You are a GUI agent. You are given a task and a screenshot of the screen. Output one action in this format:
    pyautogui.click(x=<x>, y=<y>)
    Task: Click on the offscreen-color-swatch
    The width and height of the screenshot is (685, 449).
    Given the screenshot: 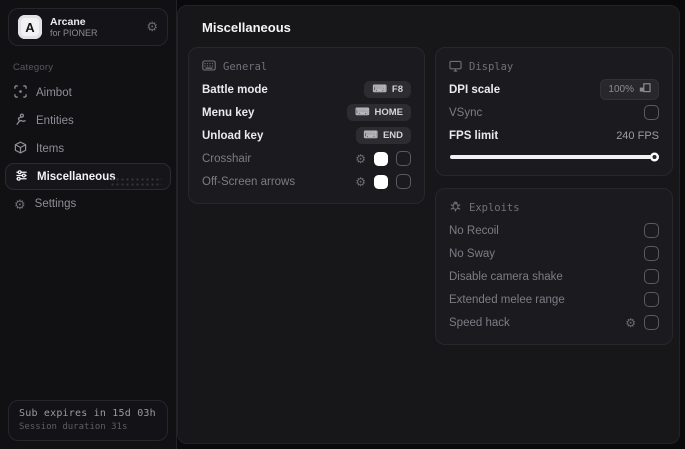 What is the action you would take?
    pyautogui.click(x=381, y=181)
    